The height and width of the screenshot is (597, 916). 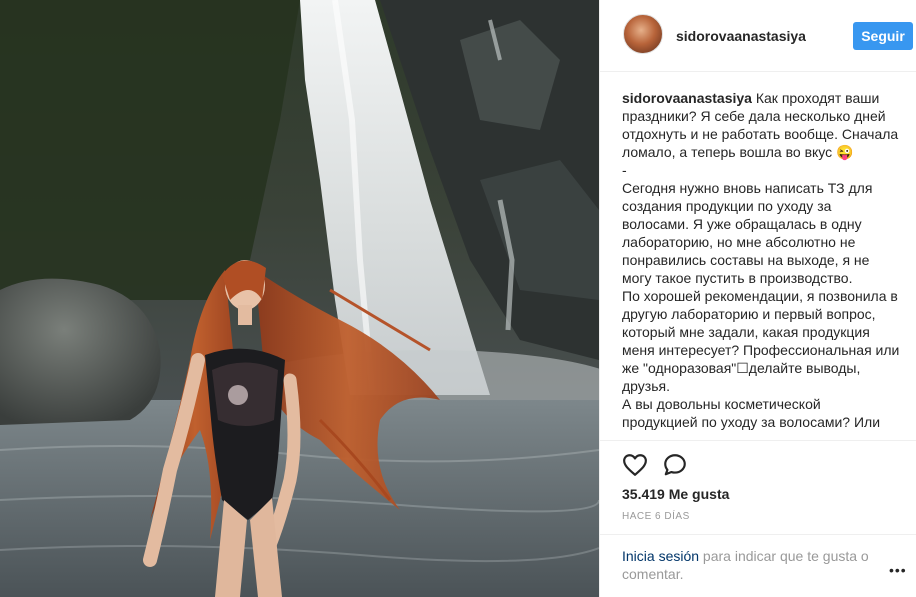 What do you see at coordinates (675, 494) in the screenshot?
I see `like-count: 35.419 Me gusta` at bounding box center [675, 494].